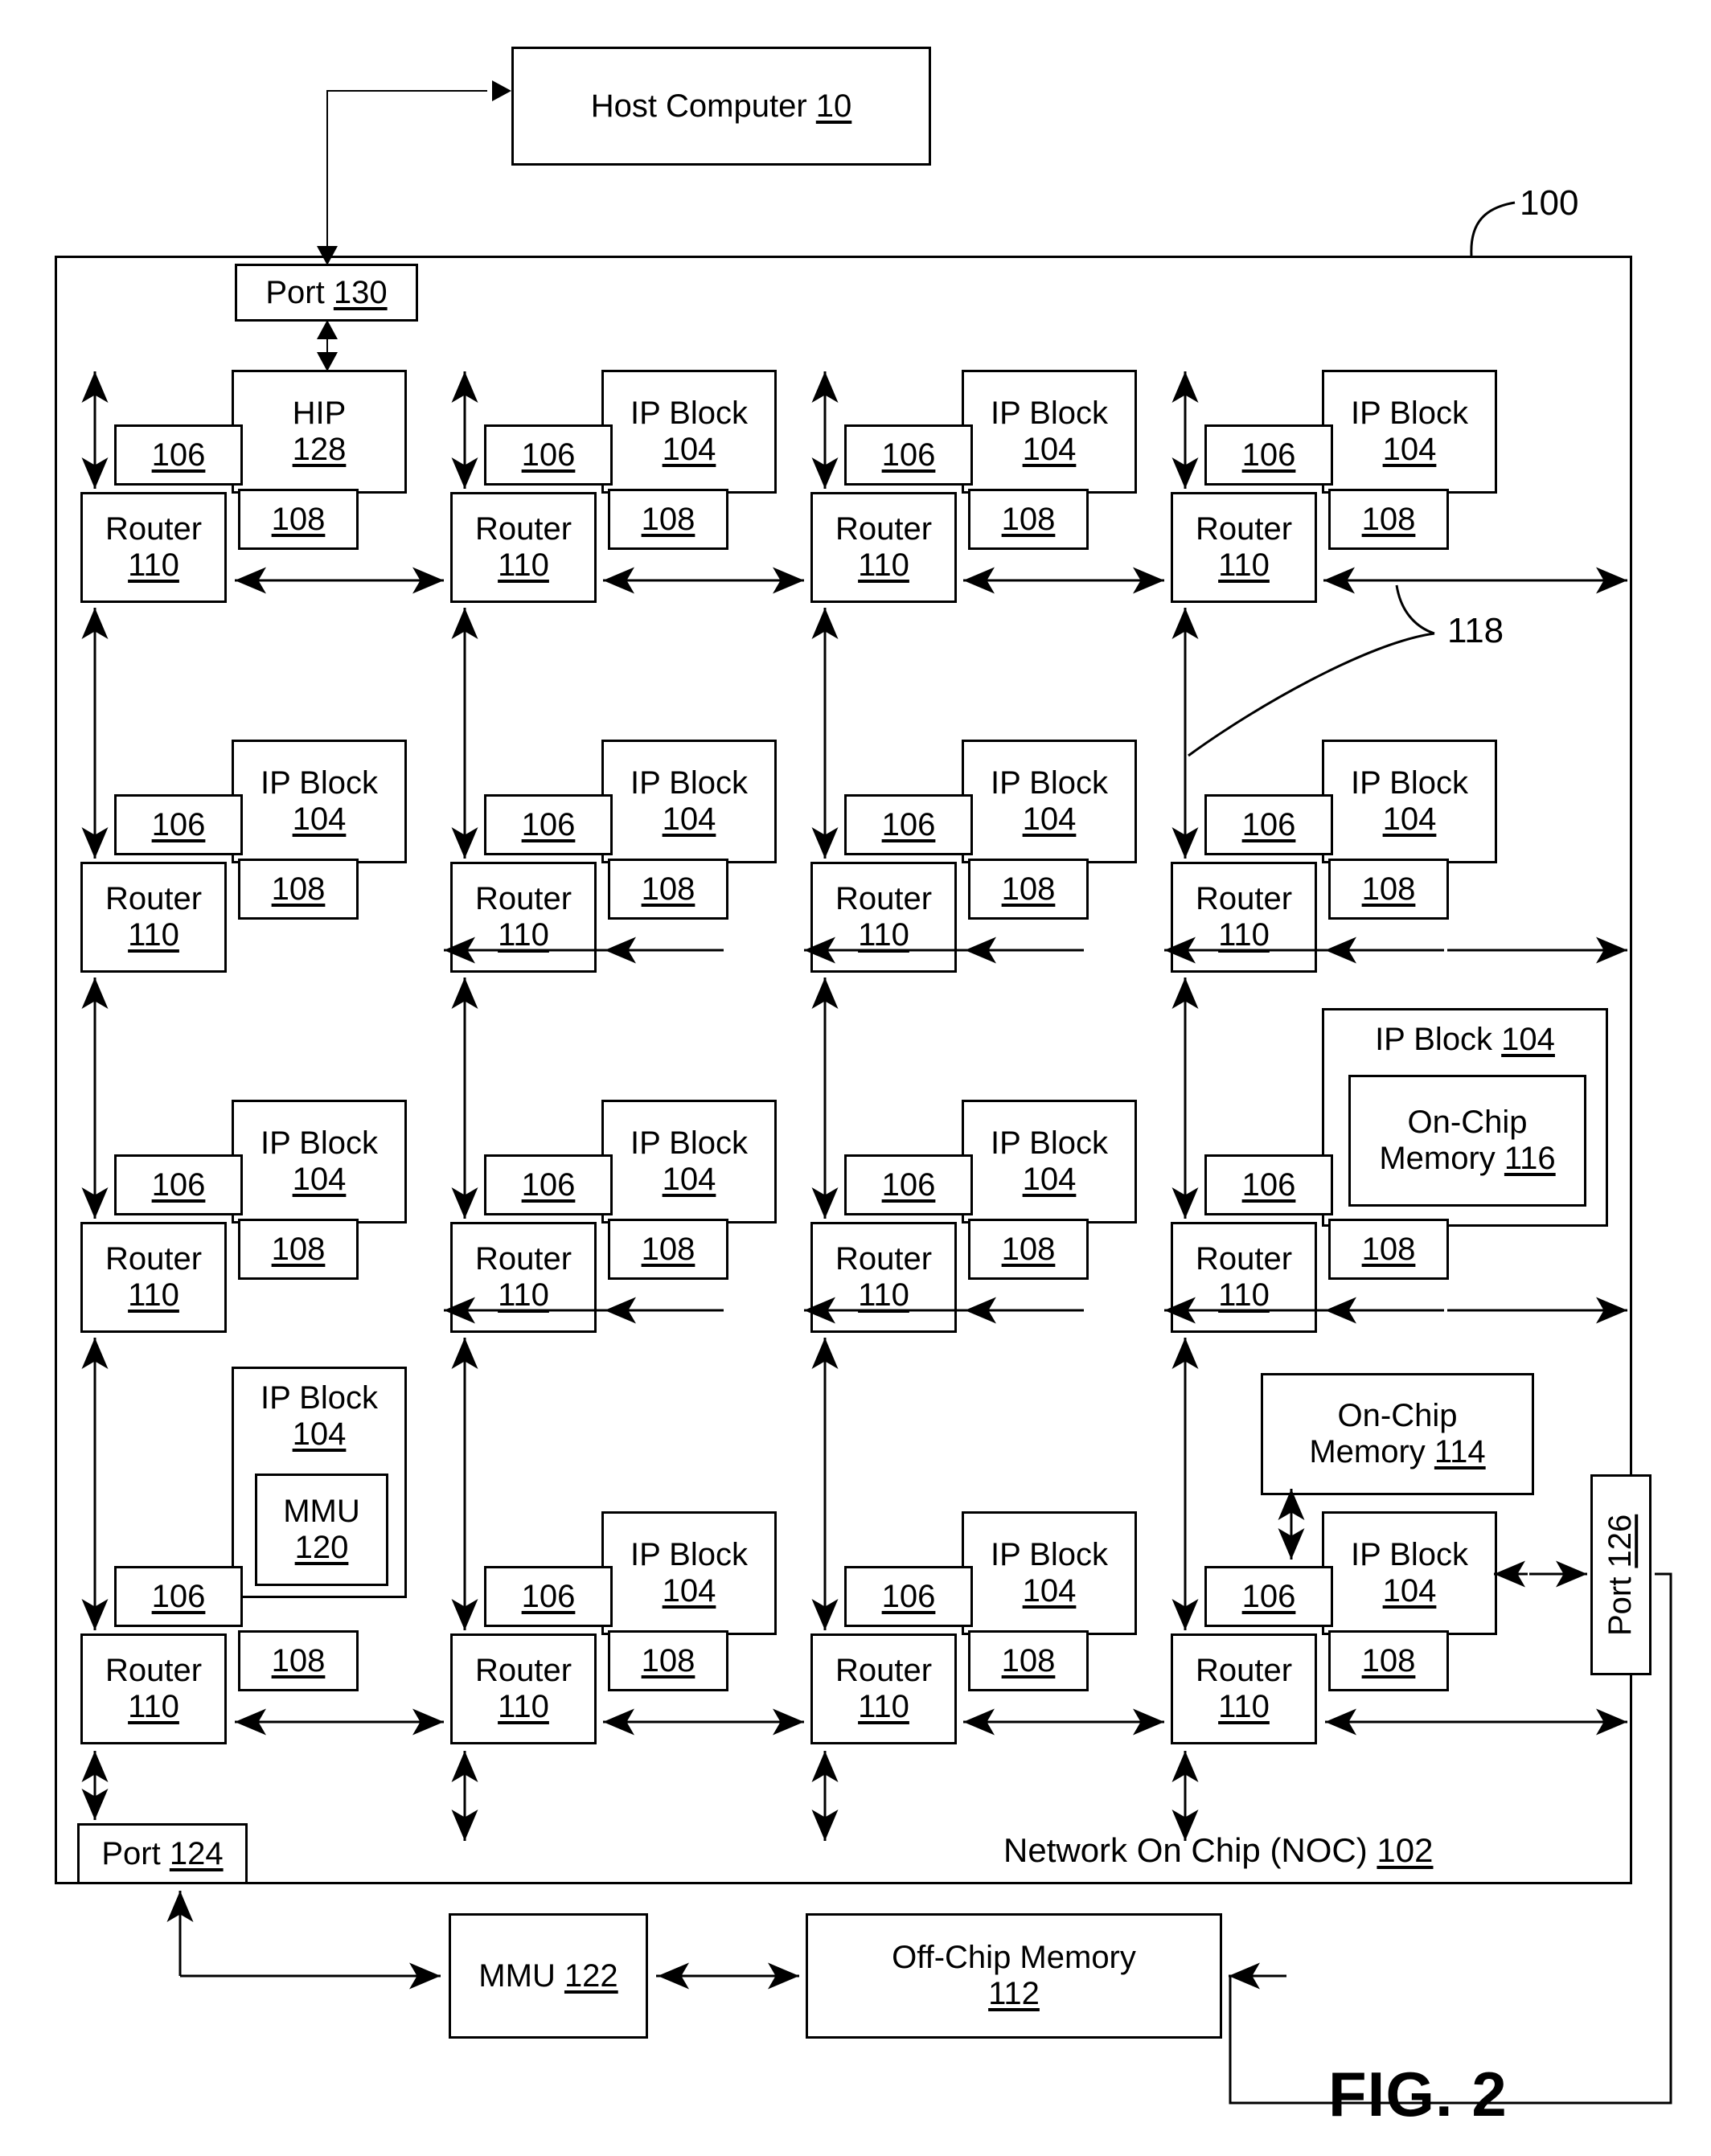 This screenshot has height=2156, width=1711. What do you see at coordinates (908, 455) in the screenshot?
I see `tile-r1c3-link106-box: 106` at bounding box center [908, 455].